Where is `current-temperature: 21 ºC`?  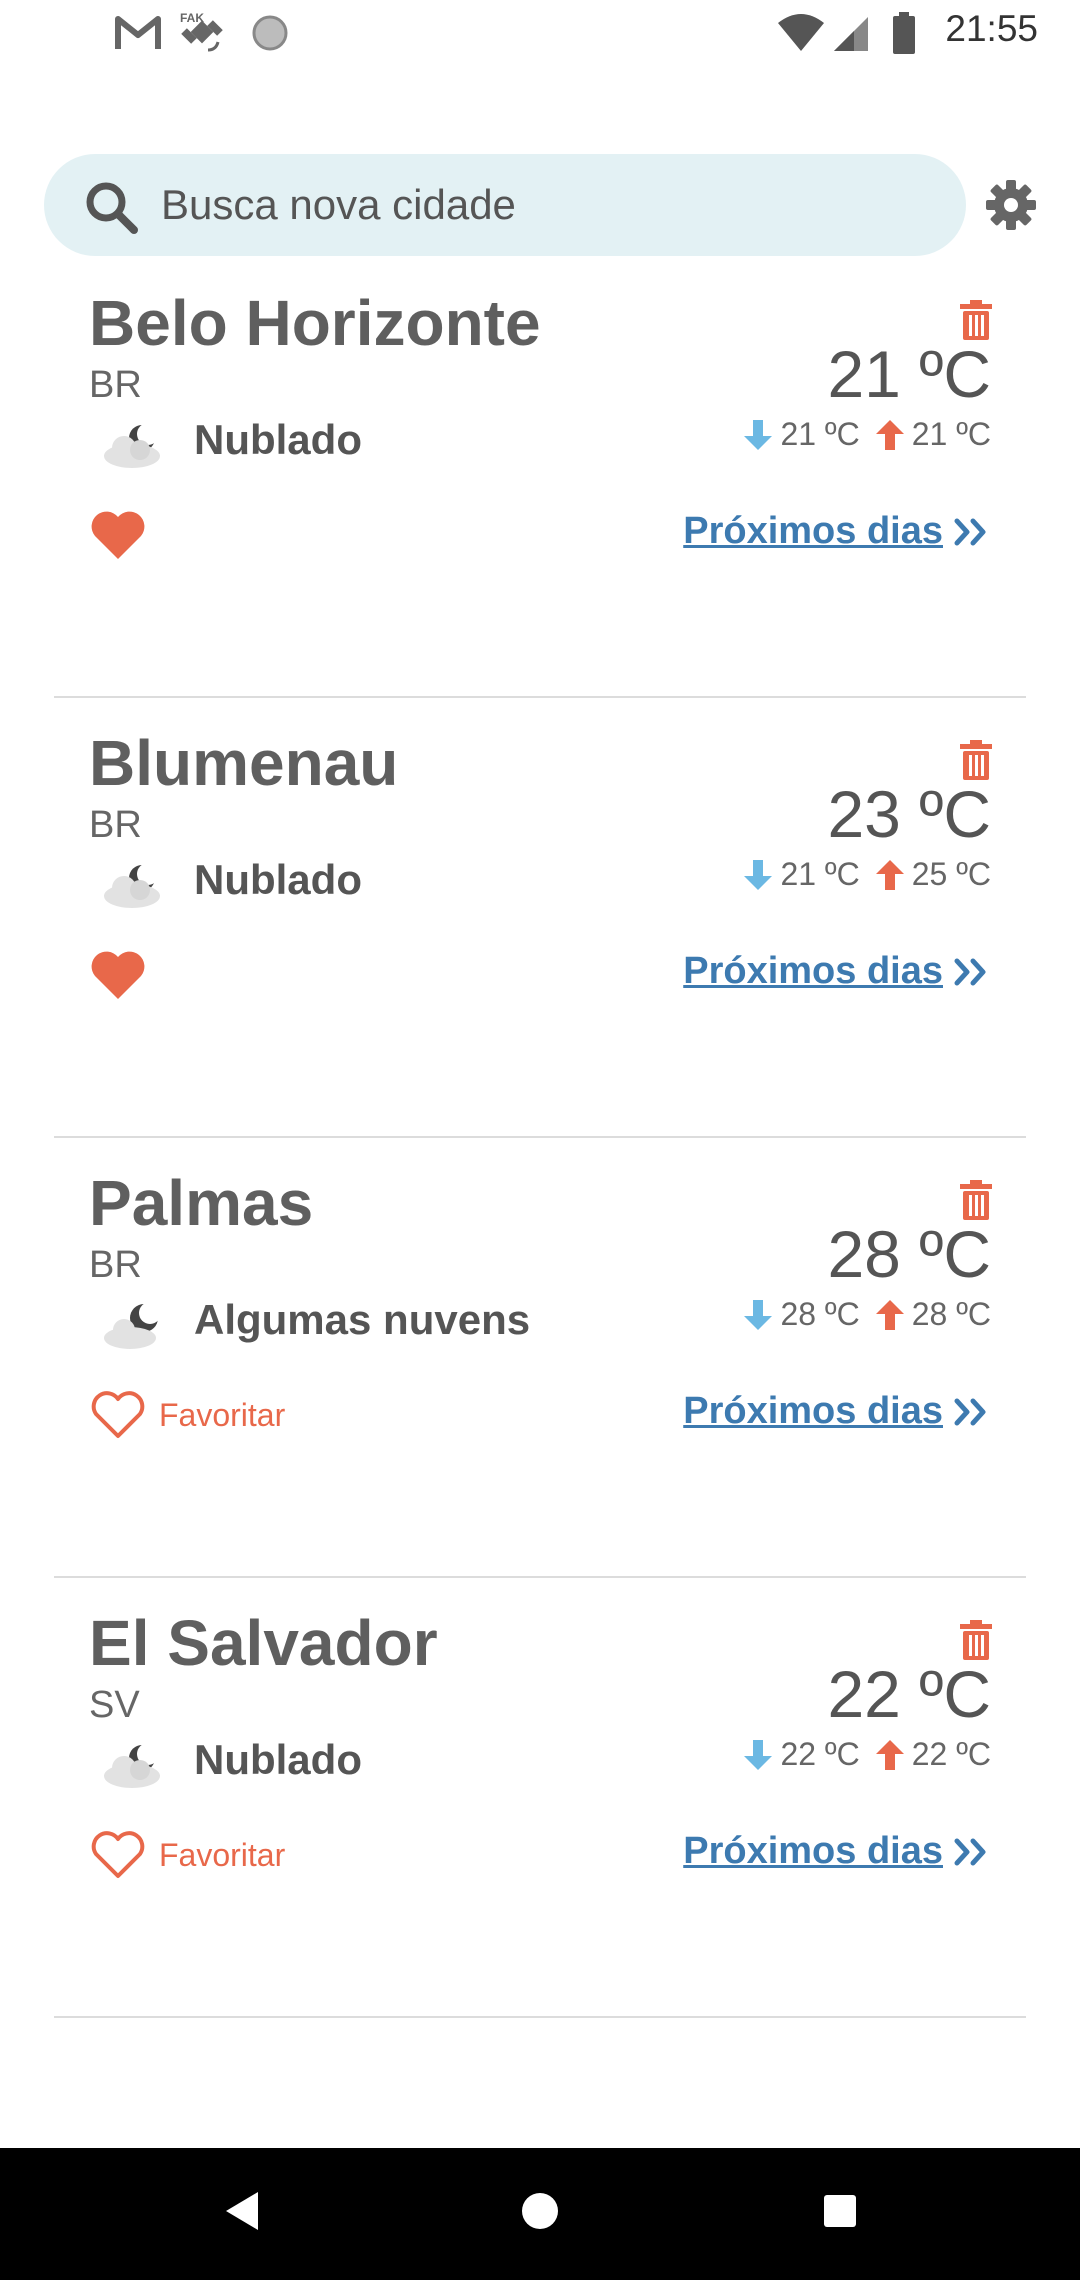
current-temperature: 21 ºC is located at coordinates (909, 374).